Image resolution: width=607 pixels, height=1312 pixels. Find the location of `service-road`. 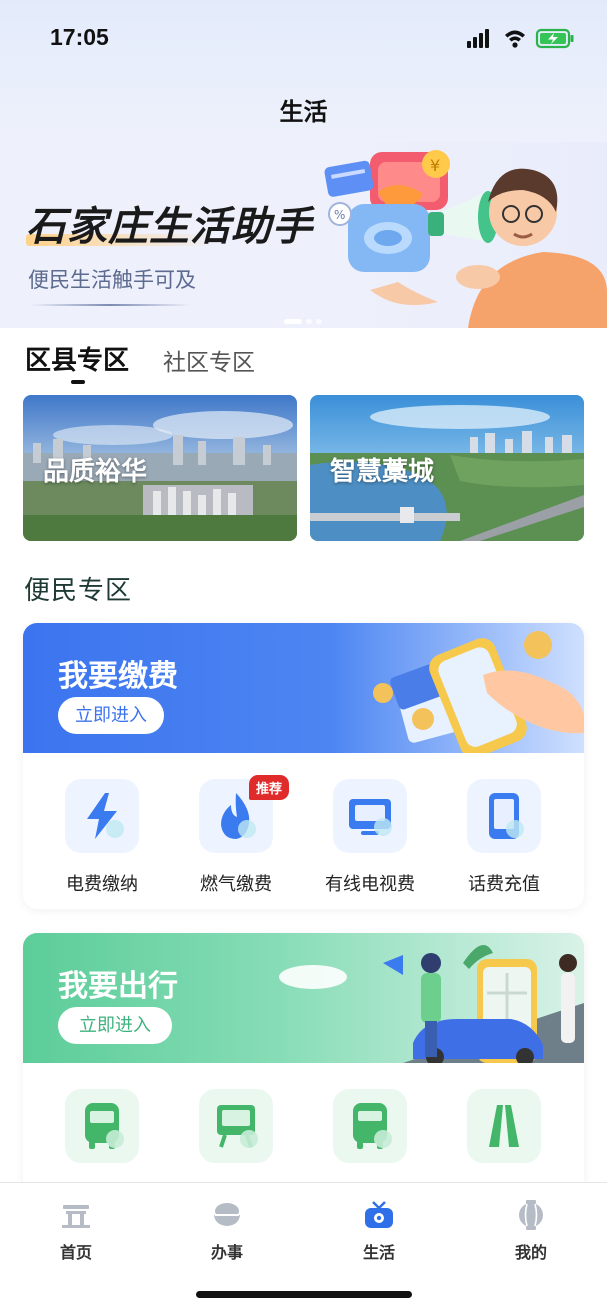

service-road is located at coordinates (504, 1139).